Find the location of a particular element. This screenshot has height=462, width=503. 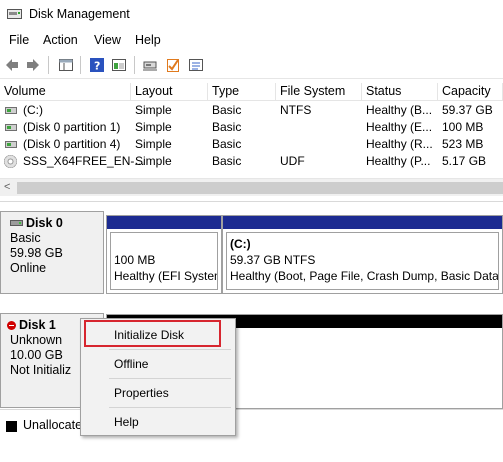

volume-name: (C:) is located at coordinates (33, 110).